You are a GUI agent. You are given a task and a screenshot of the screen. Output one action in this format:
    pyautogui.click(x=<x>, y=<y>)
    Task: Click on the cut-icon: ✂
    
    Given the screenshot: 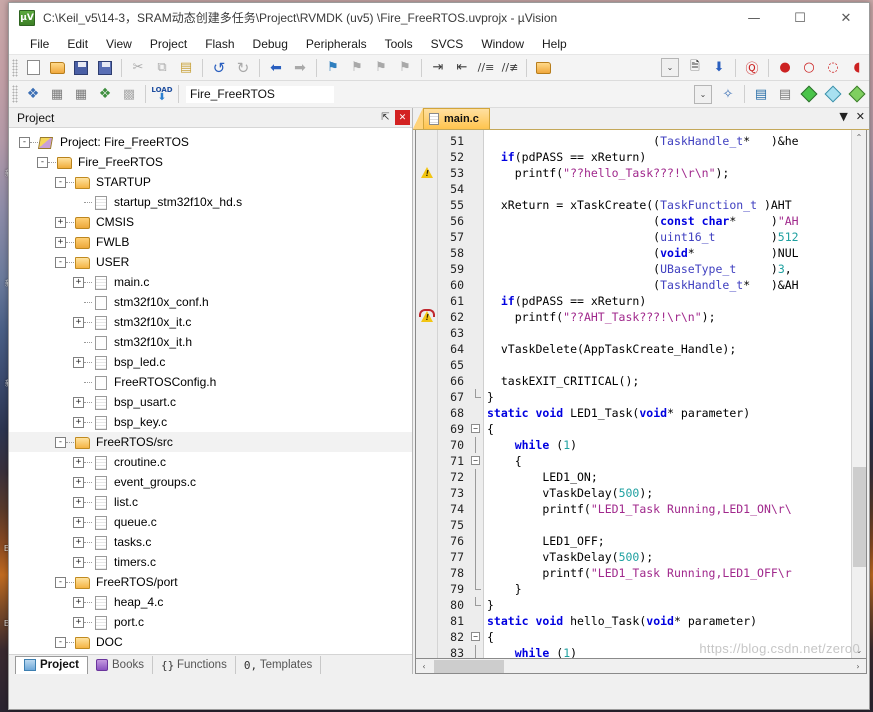 What is the action you would take?
    pyautogui.click(x=138, y=68)
    